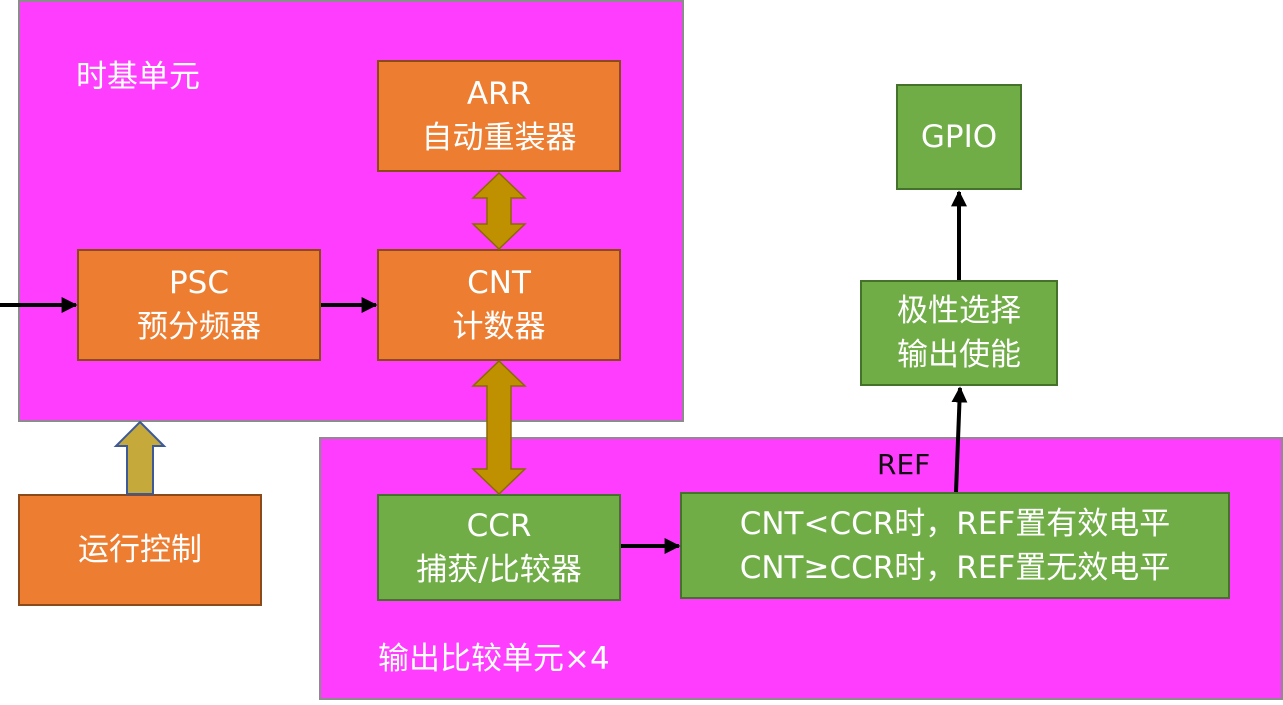 The height and width of the screenshot is (705, 1283). What do you see at coordinates (140, 457) in the screenshot?
I see `run-control-up-arrow` at bounding box center [140, 457].